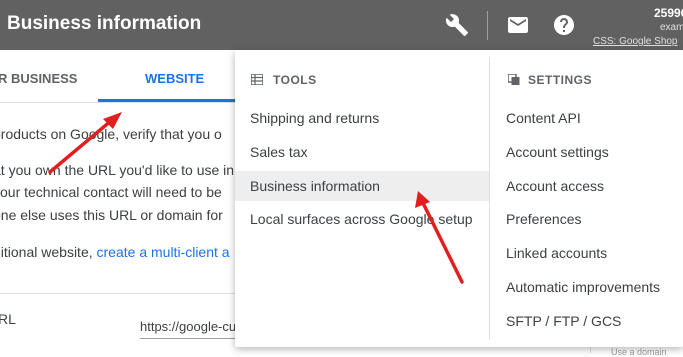 This screenshot has height=357, width=683. I want to click on menu-item-linked-accounts: Linked accounts, so click(586, 253).